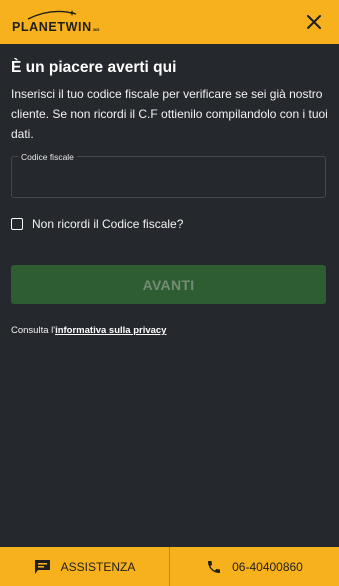 Image resolution: width=339 pixels, height=586 pixels. What do you see at coordinates (17, 224) in the screenshot?
I see `forgot-cf-checkbox` at bounding box center [17, 224].